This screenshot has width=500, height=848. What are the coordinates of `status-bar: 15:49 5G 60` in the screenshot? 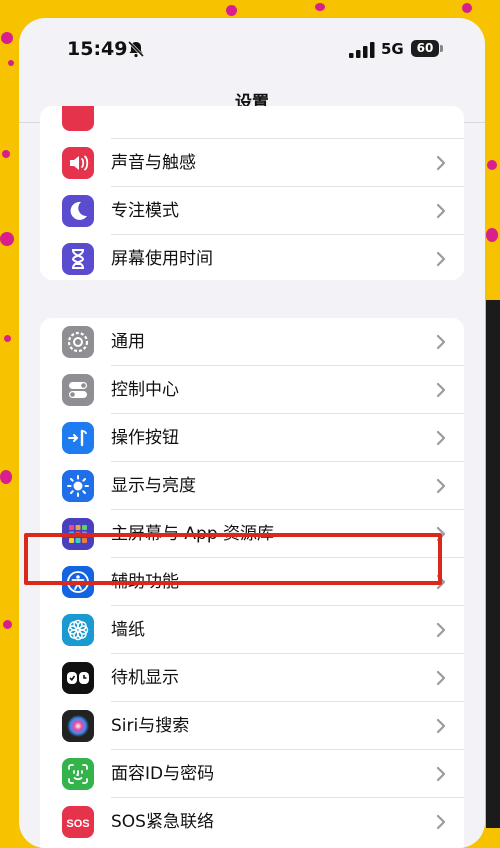 It's located at (252, 48).